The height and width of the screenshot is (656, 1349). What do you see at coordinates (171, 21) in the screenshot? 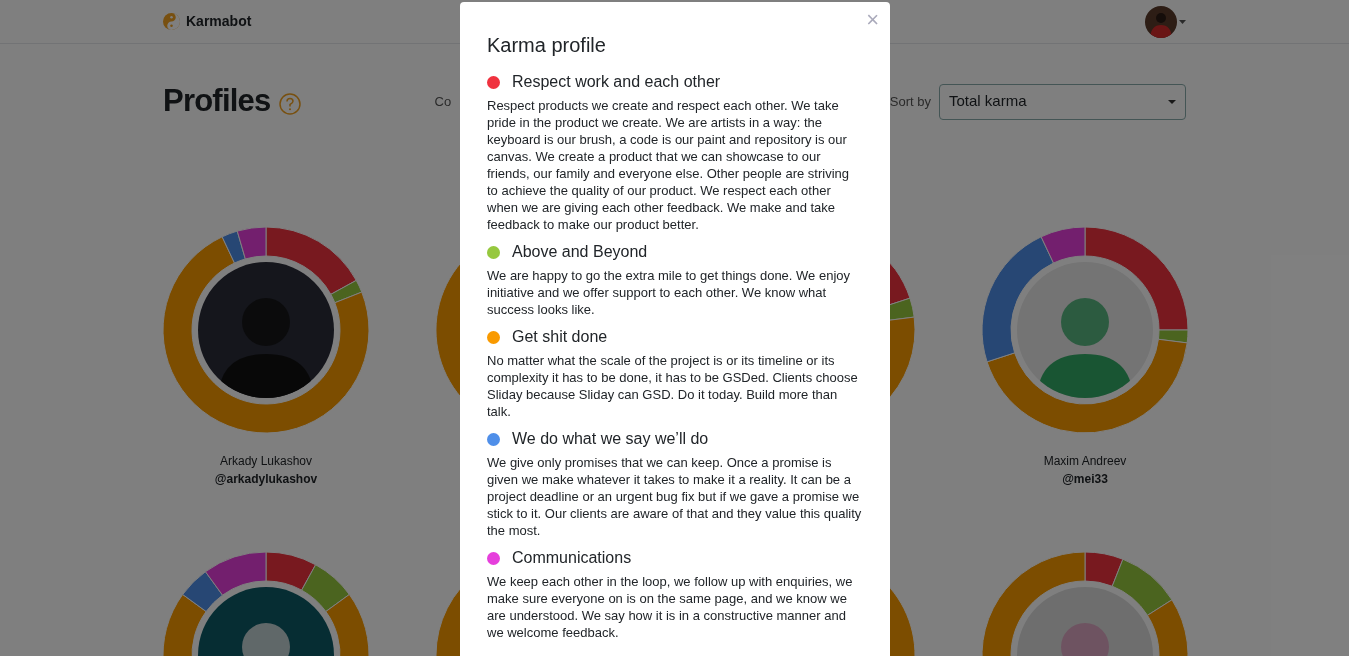
I see `yin-yang-icon` at bounding box center [171, 21].